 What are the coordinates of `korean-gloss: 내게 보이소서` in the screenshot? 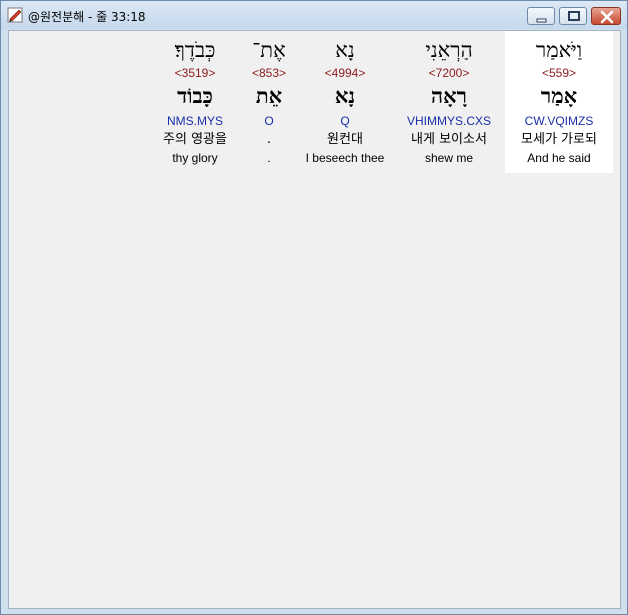 It's located at (449, 139).